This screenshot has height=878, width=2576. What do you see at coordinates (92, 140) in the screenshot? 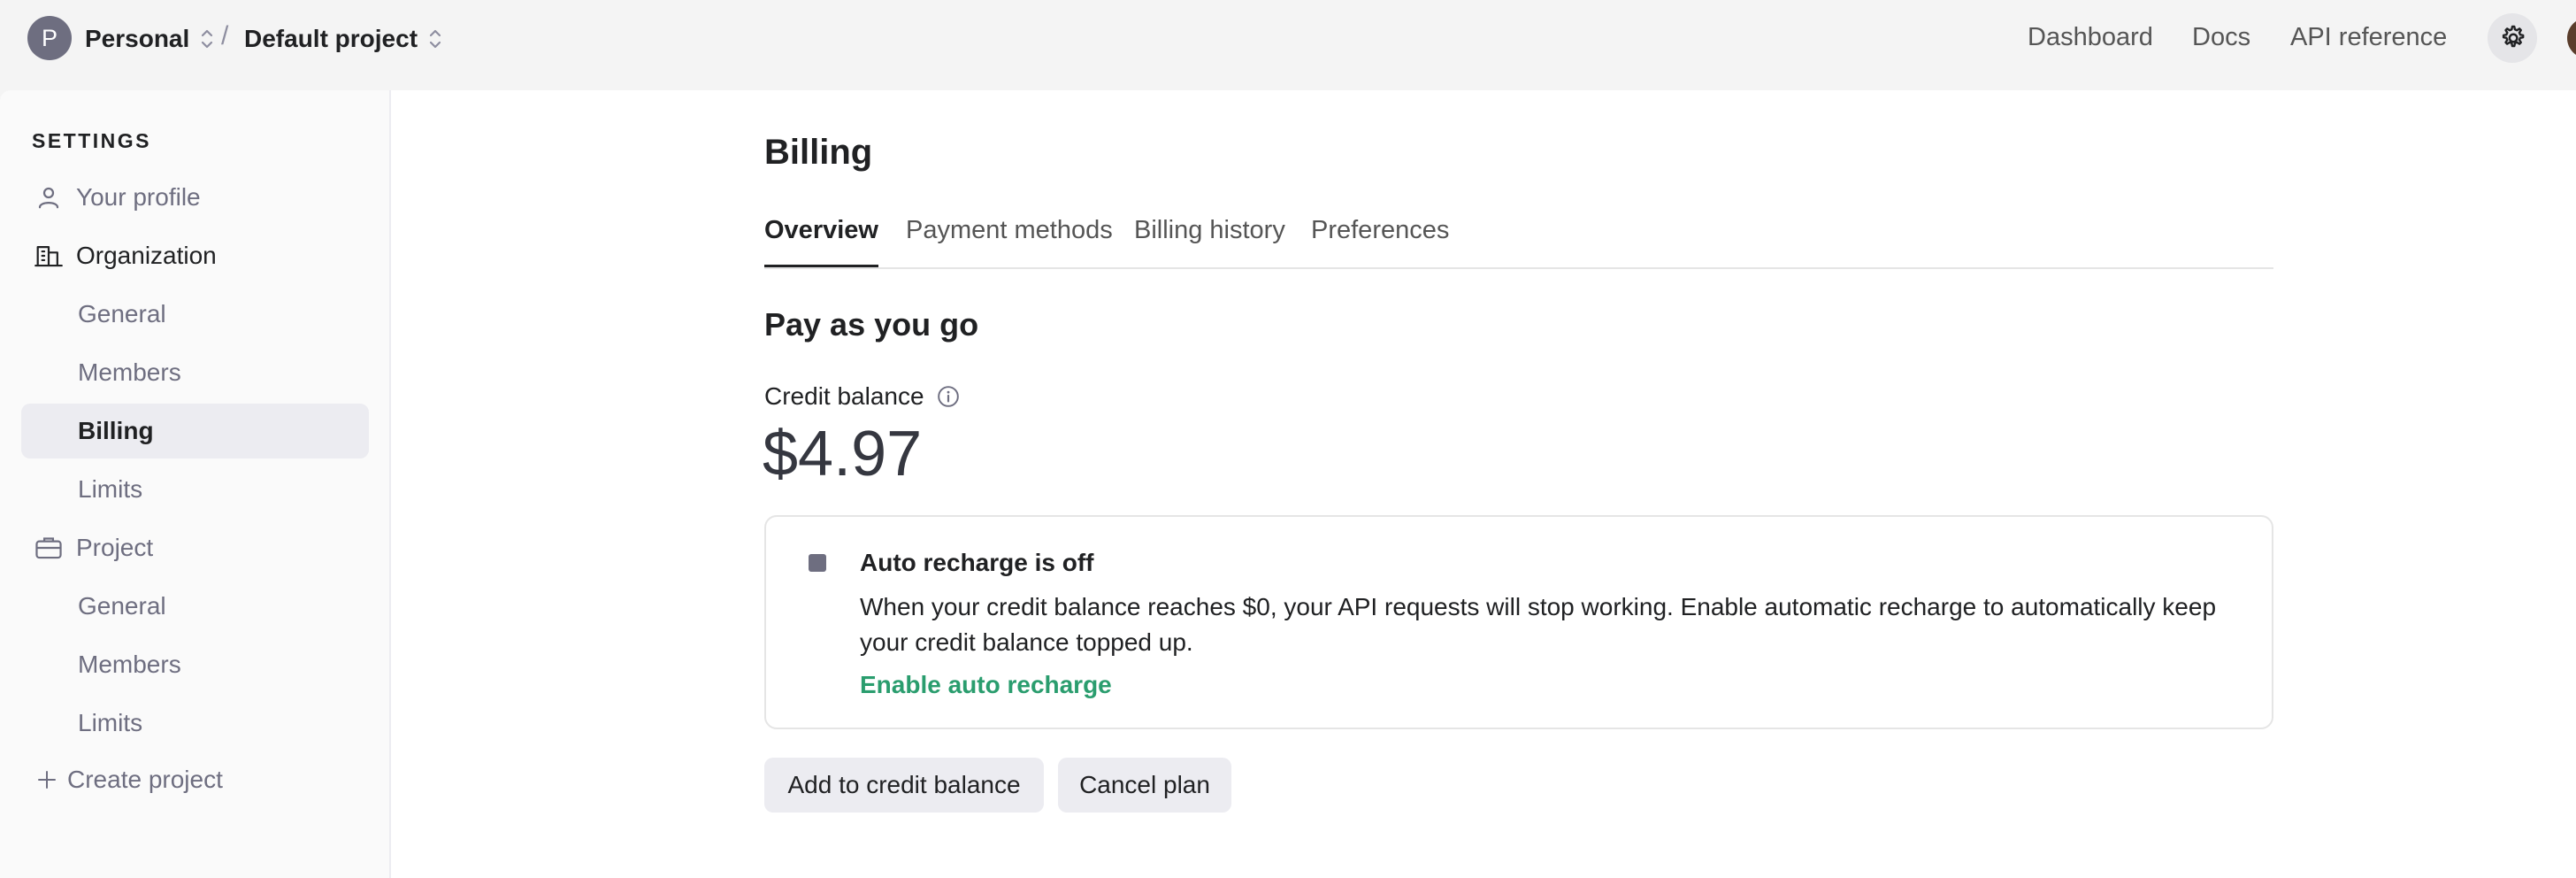
I see `sidebar-heading: SETTINGS` at bounding box center [92, 140].